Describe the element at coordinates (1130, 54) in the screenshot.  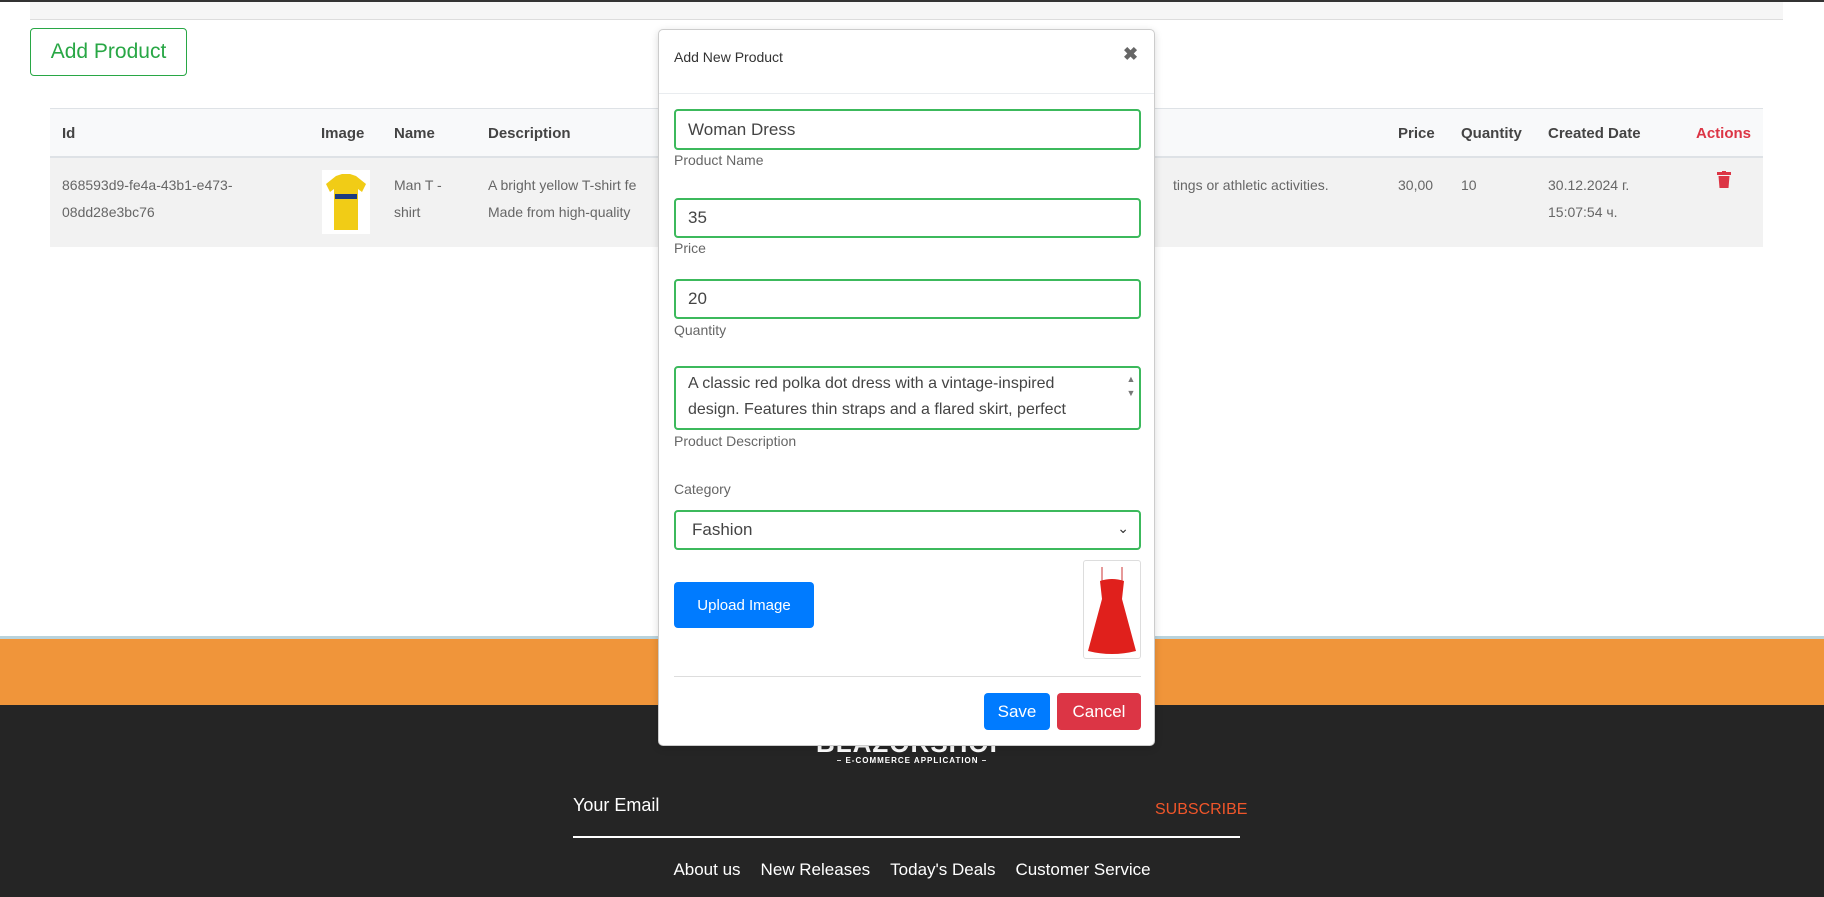
I see `close-icon: ✖` at that location.